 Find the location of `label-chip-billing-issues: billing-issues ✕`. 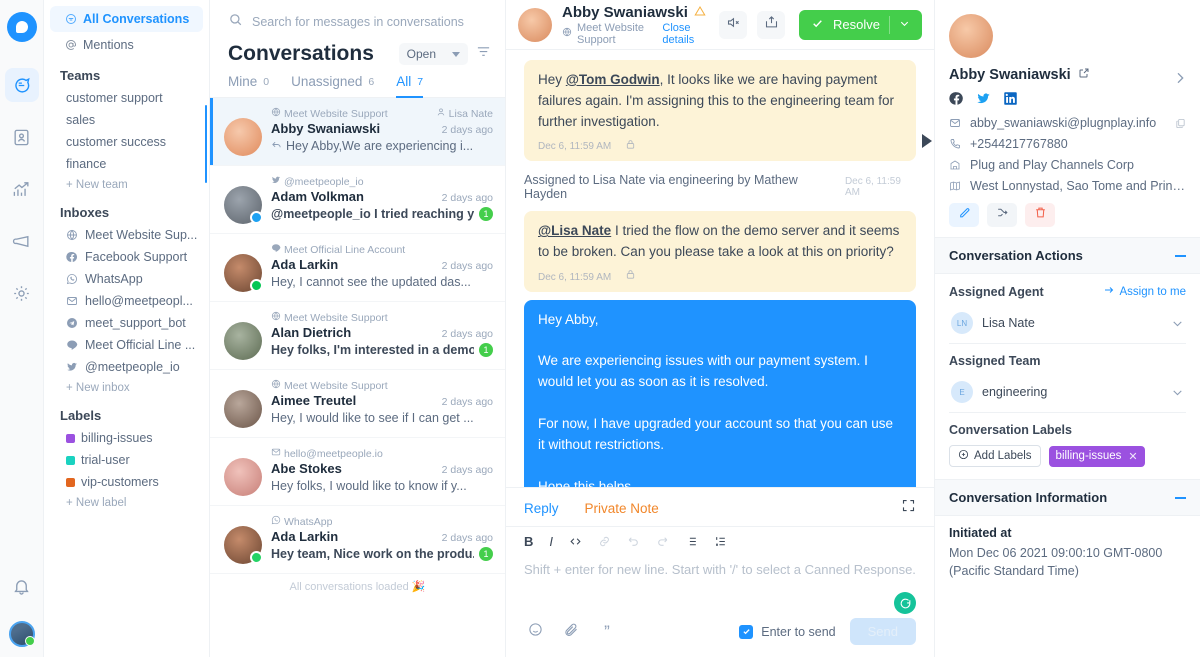

label-chip-billing-issues: billing-issues ✕ is located at coordinates (1096, 456).